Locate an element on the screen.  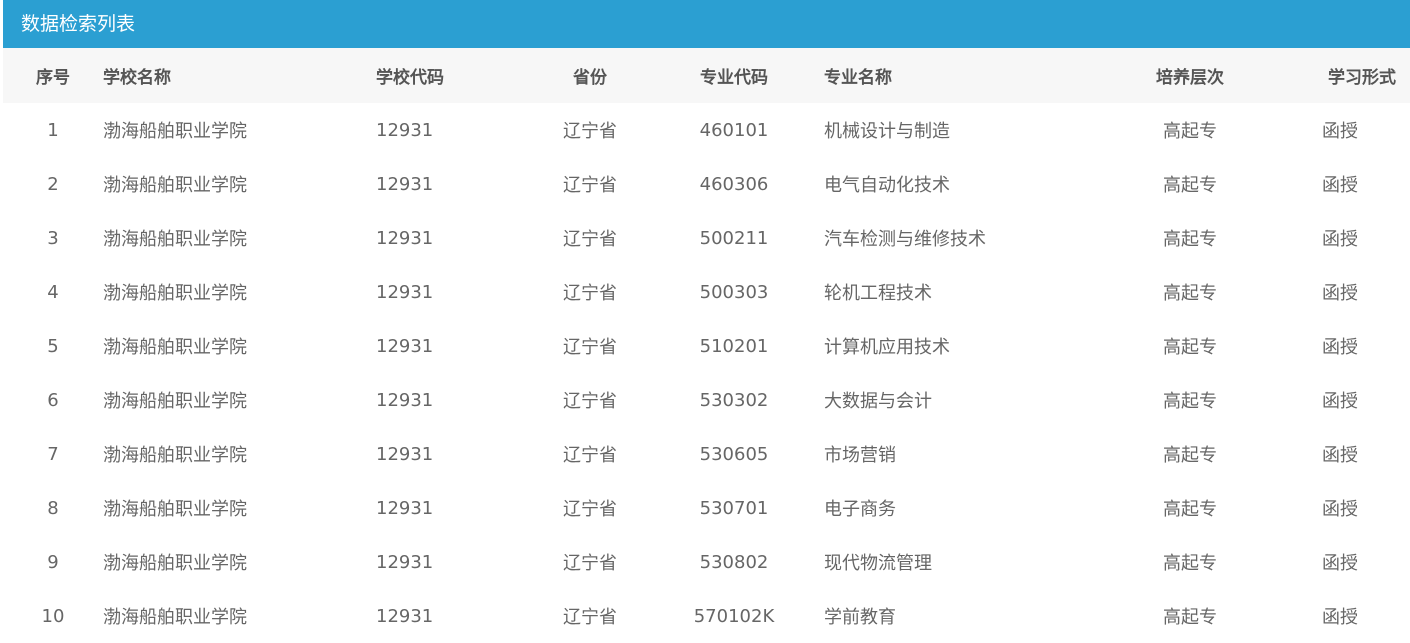
table-row: 4 渤海船舶职业学院 12931 辽宁省 500303 轮机工程技术 高起专 函授 is located at coordinates (706, 292).